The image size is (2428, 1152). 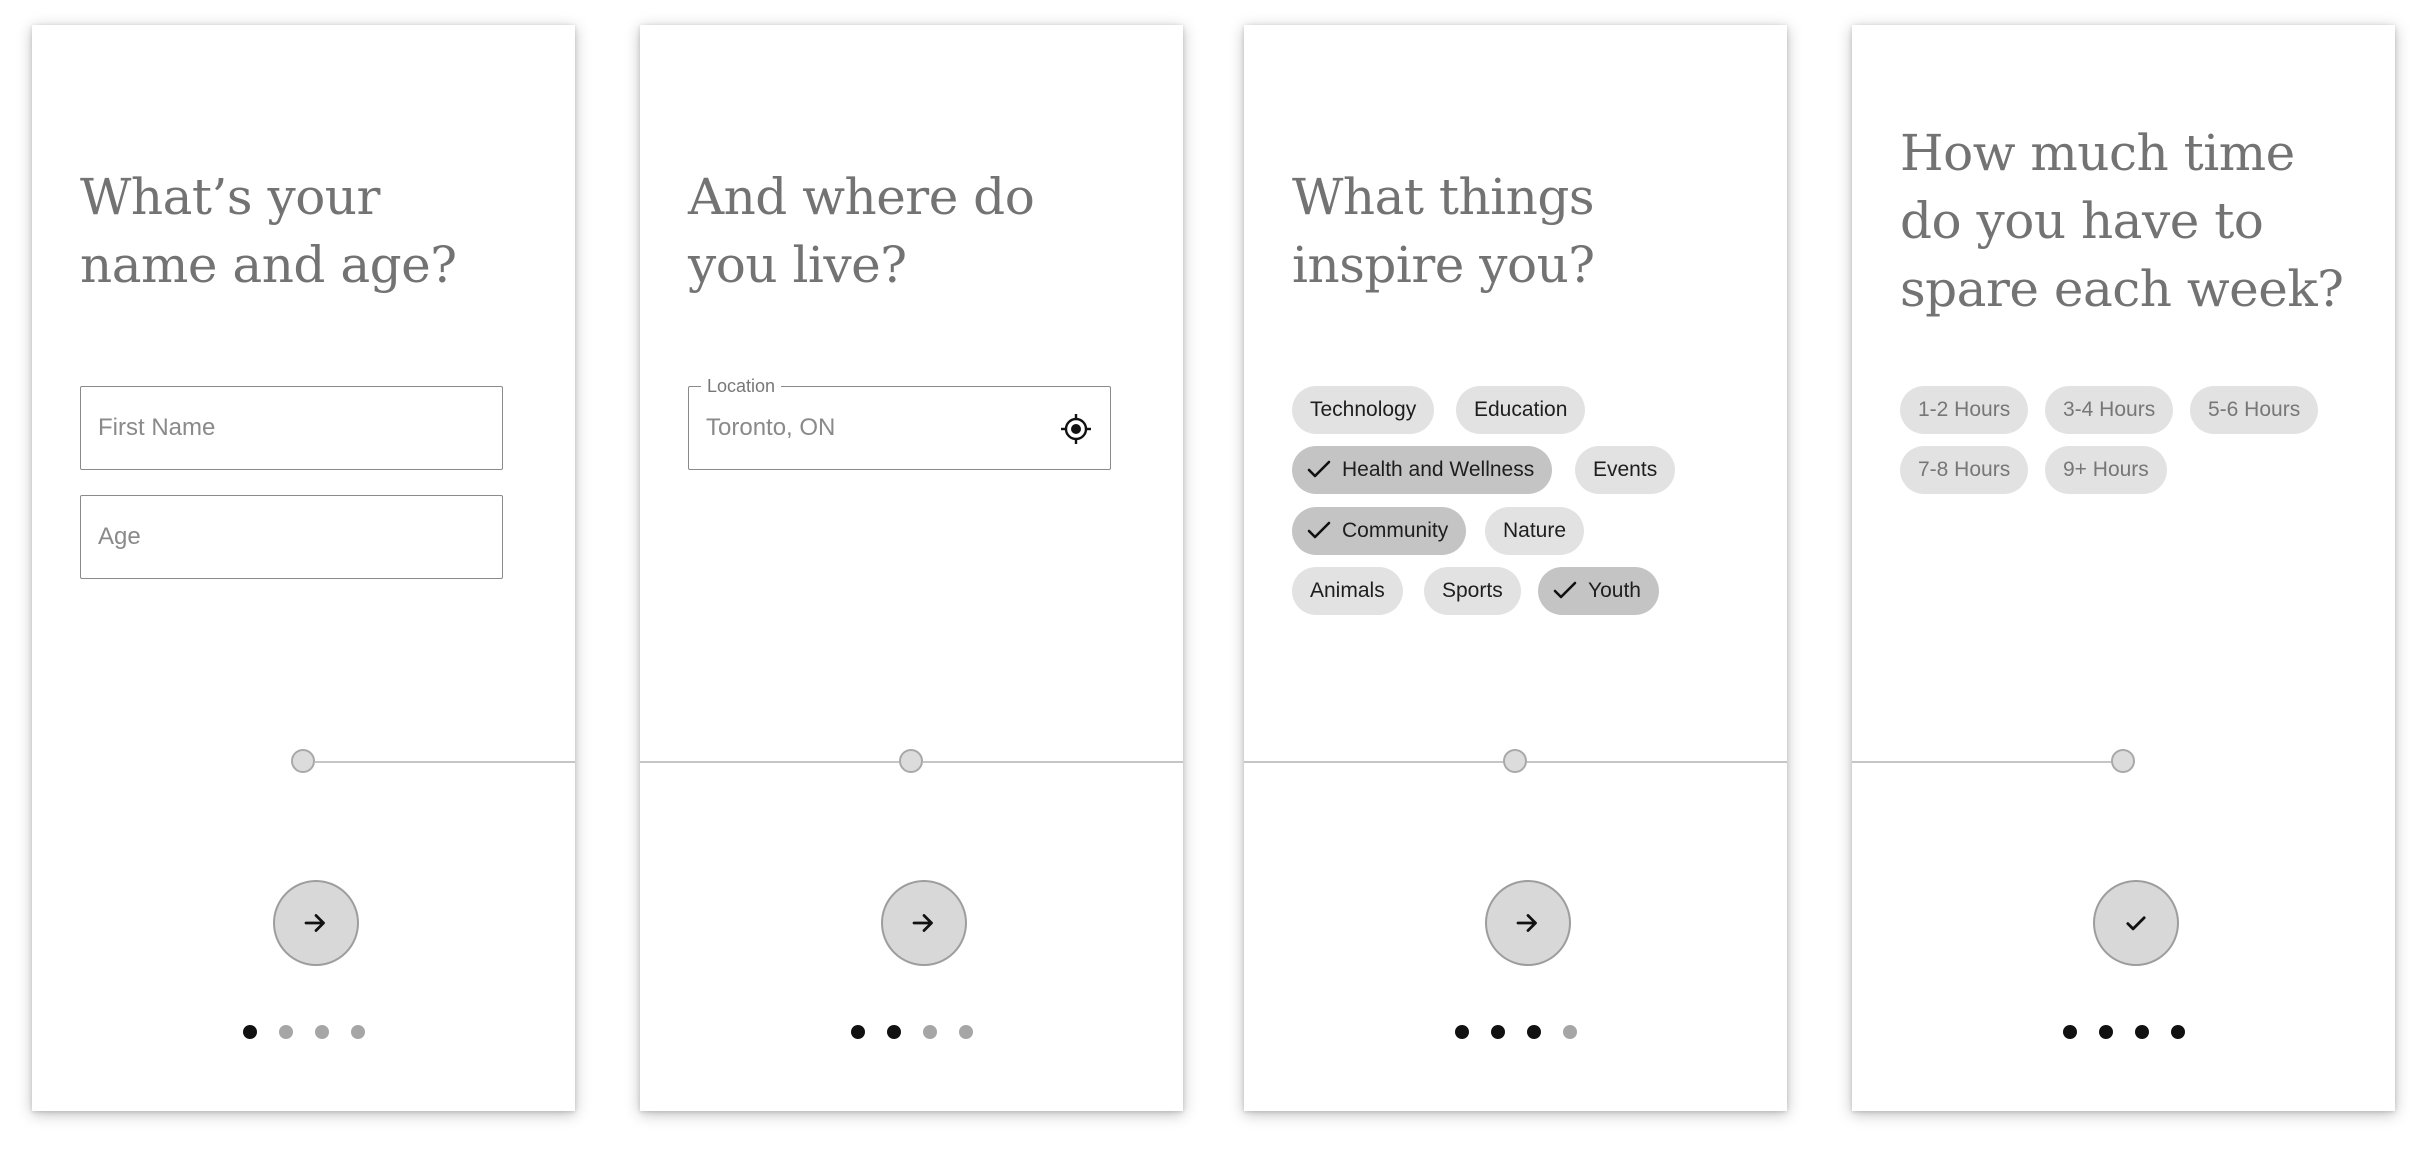 What do you see at coordinates (2254, 410) in the screenshot?
I see `chip-5-6-hours: 5-6 Hours` at bounding box center [2254, 410].